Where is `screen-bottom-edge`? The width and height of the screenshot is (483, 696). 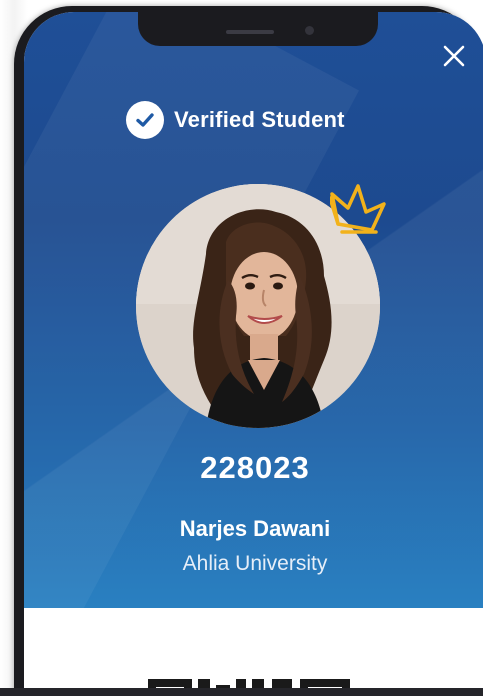 screen-bottom-edge is located at coordinates (241, 692).